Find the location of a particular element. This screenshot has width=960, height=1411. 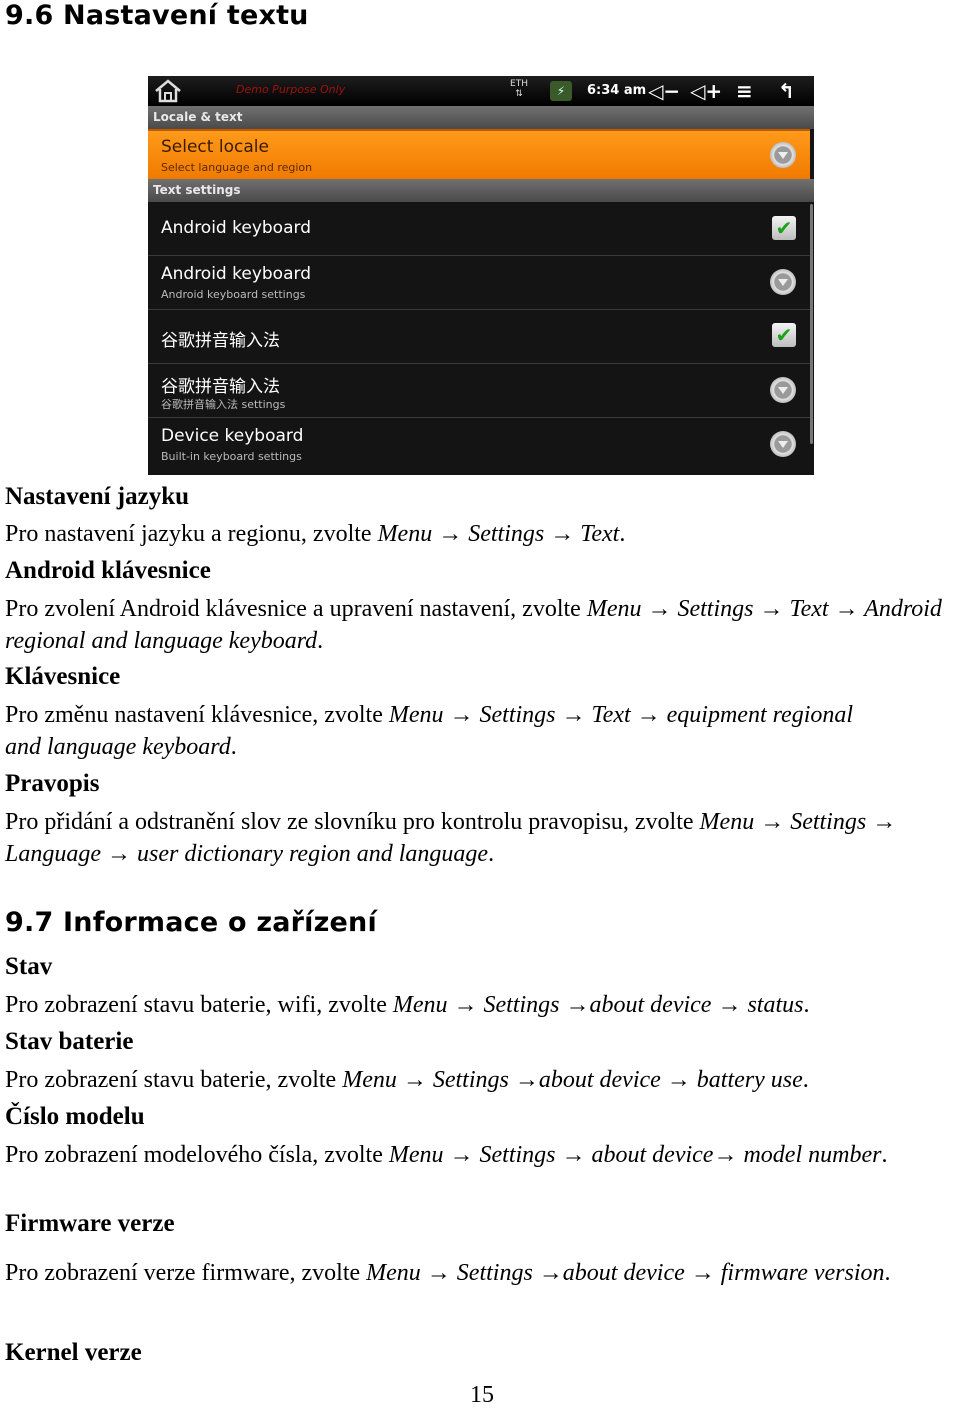

section-title: 9.7 Informace o zařízení is located at coordinates (191, 922).